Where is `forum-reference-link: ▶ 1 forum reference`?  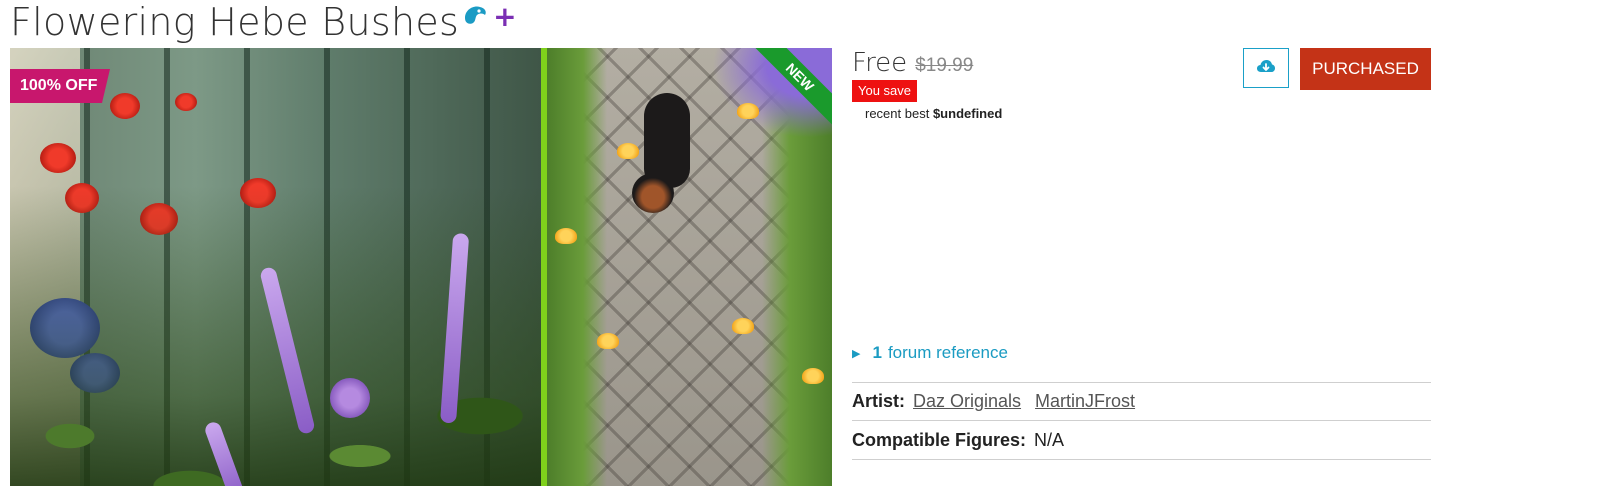 forum-reference-link: ▶ 1 forum reference is located at coordinates (930, 353).